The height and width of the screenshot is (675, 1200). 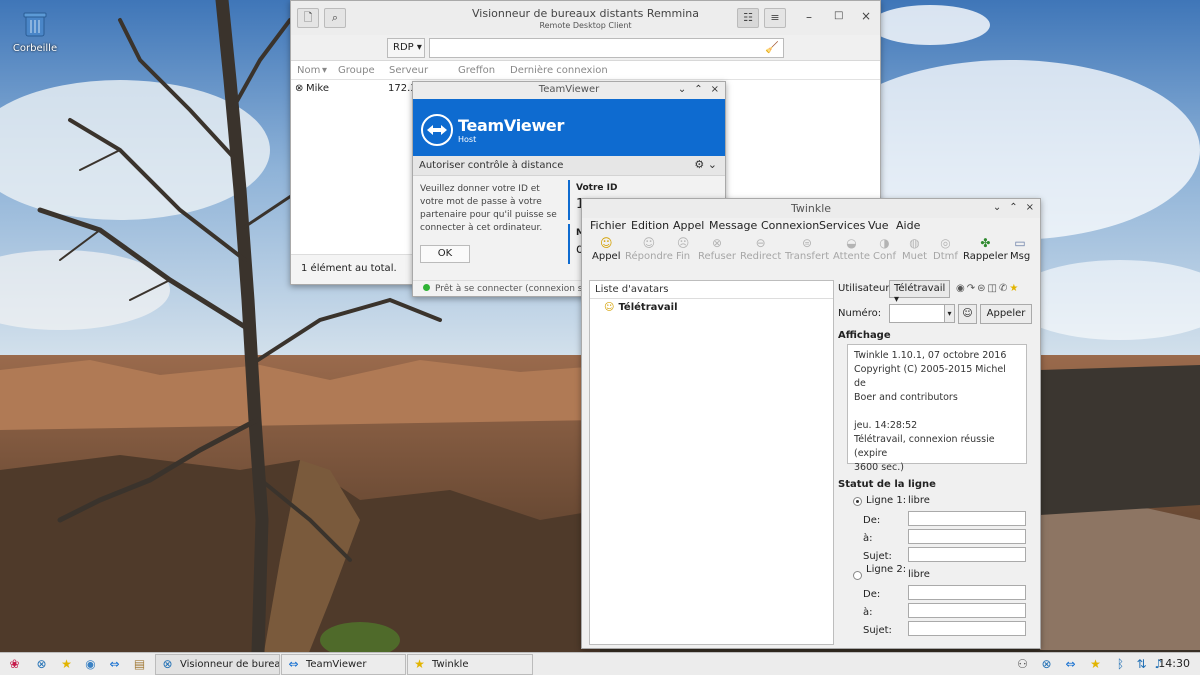 What do you see at coordinates (14, 664) in the screenshot?
I see `raspberry-menu-icon: ❀` at bounding box center [14, 664].